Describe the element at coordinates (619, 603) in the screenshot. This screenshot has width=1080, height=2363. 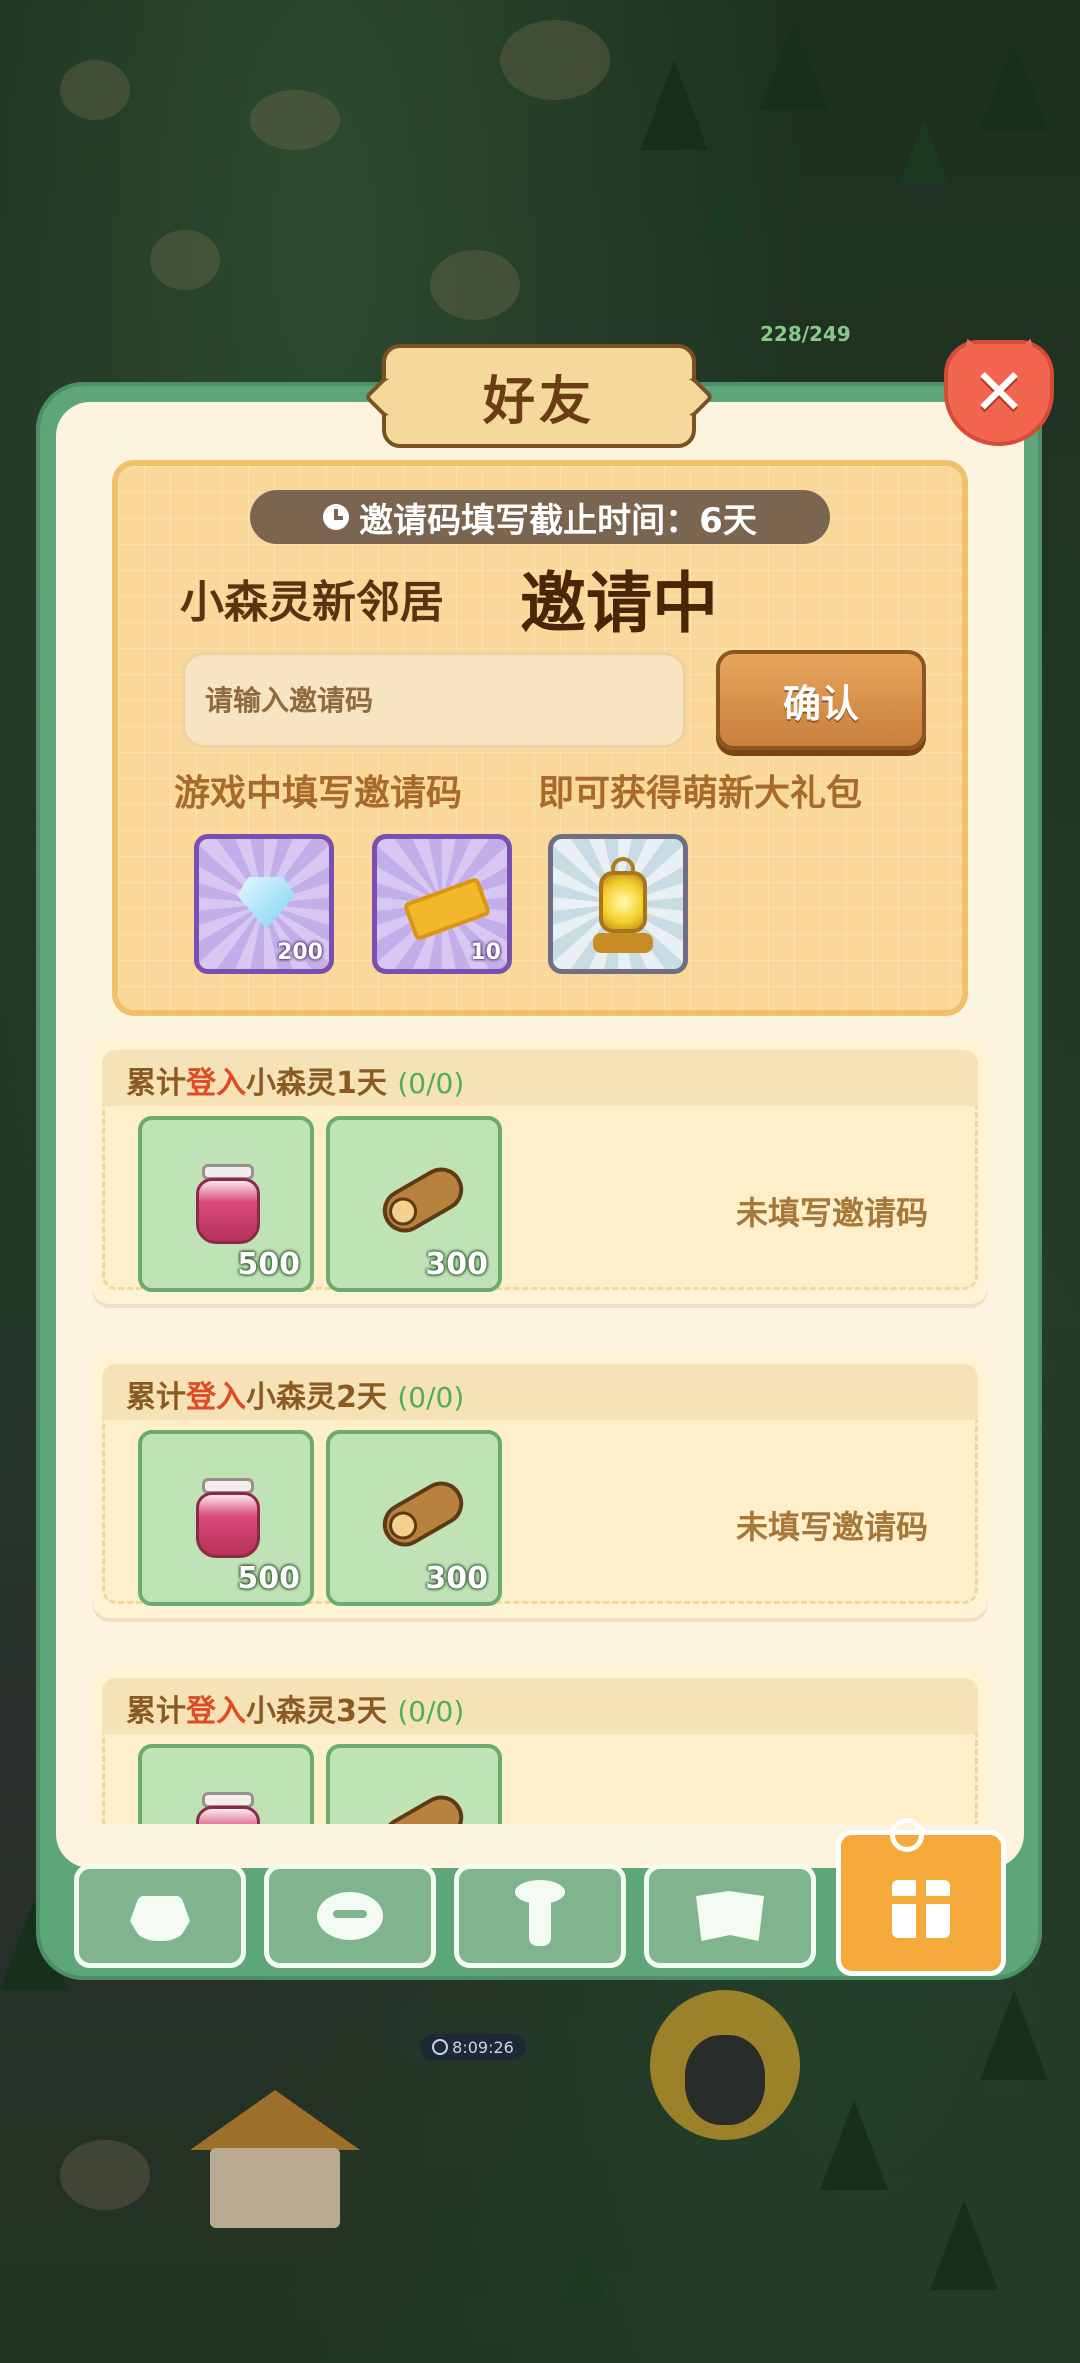
I see `invite-status: 邀请中` at that location.